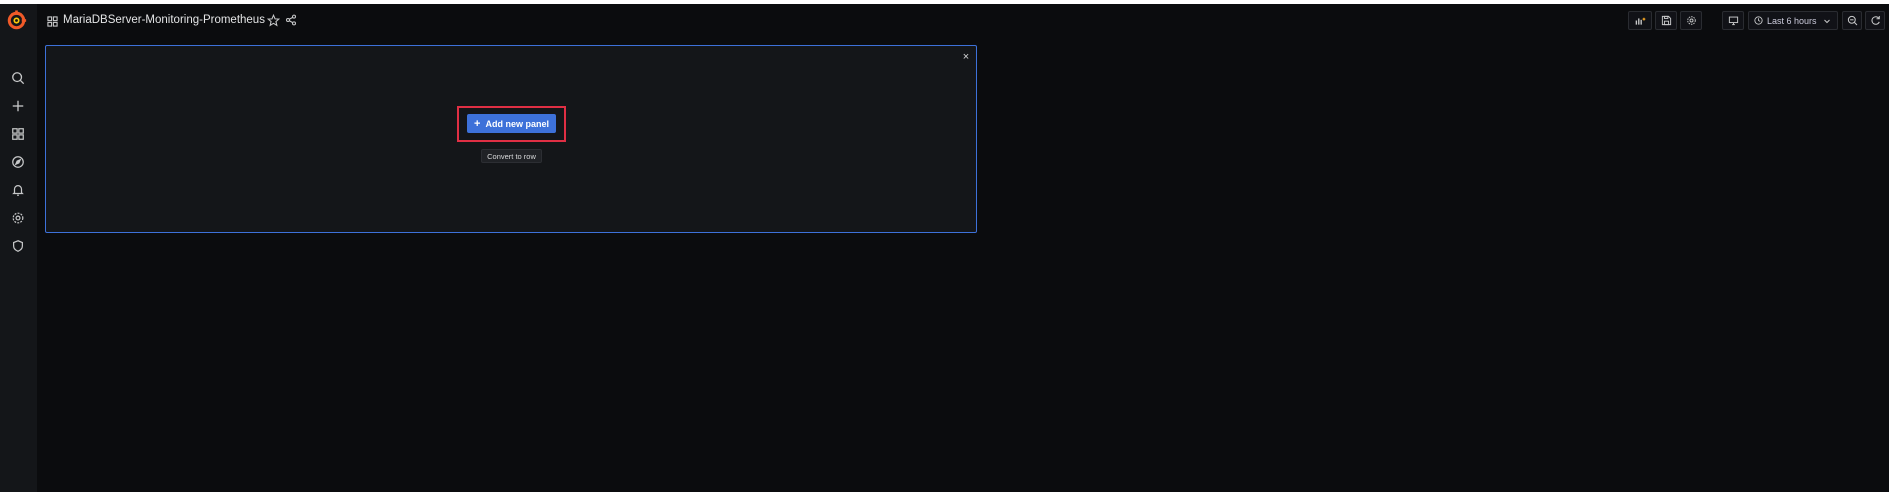  I want to click on dashboard-settings-button, so click(1691, 20).